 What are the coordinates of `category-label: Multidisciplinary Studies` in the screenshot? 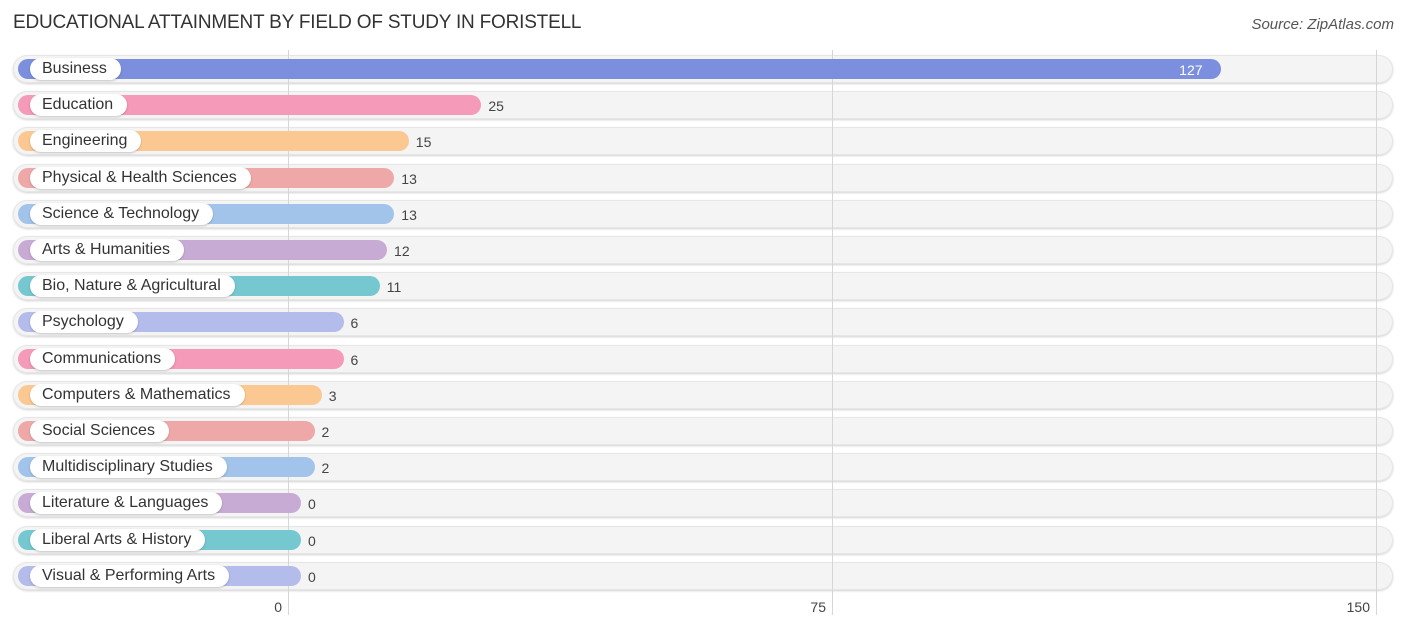 It's located at (128, 467).